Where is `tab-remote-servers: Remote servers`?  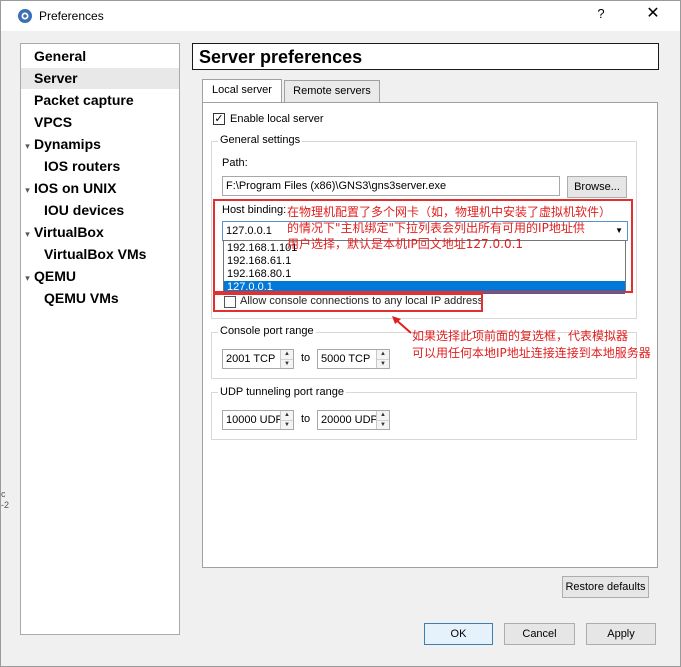
tab-remote-servers: Remote servers is located at coordinates (332, 91).